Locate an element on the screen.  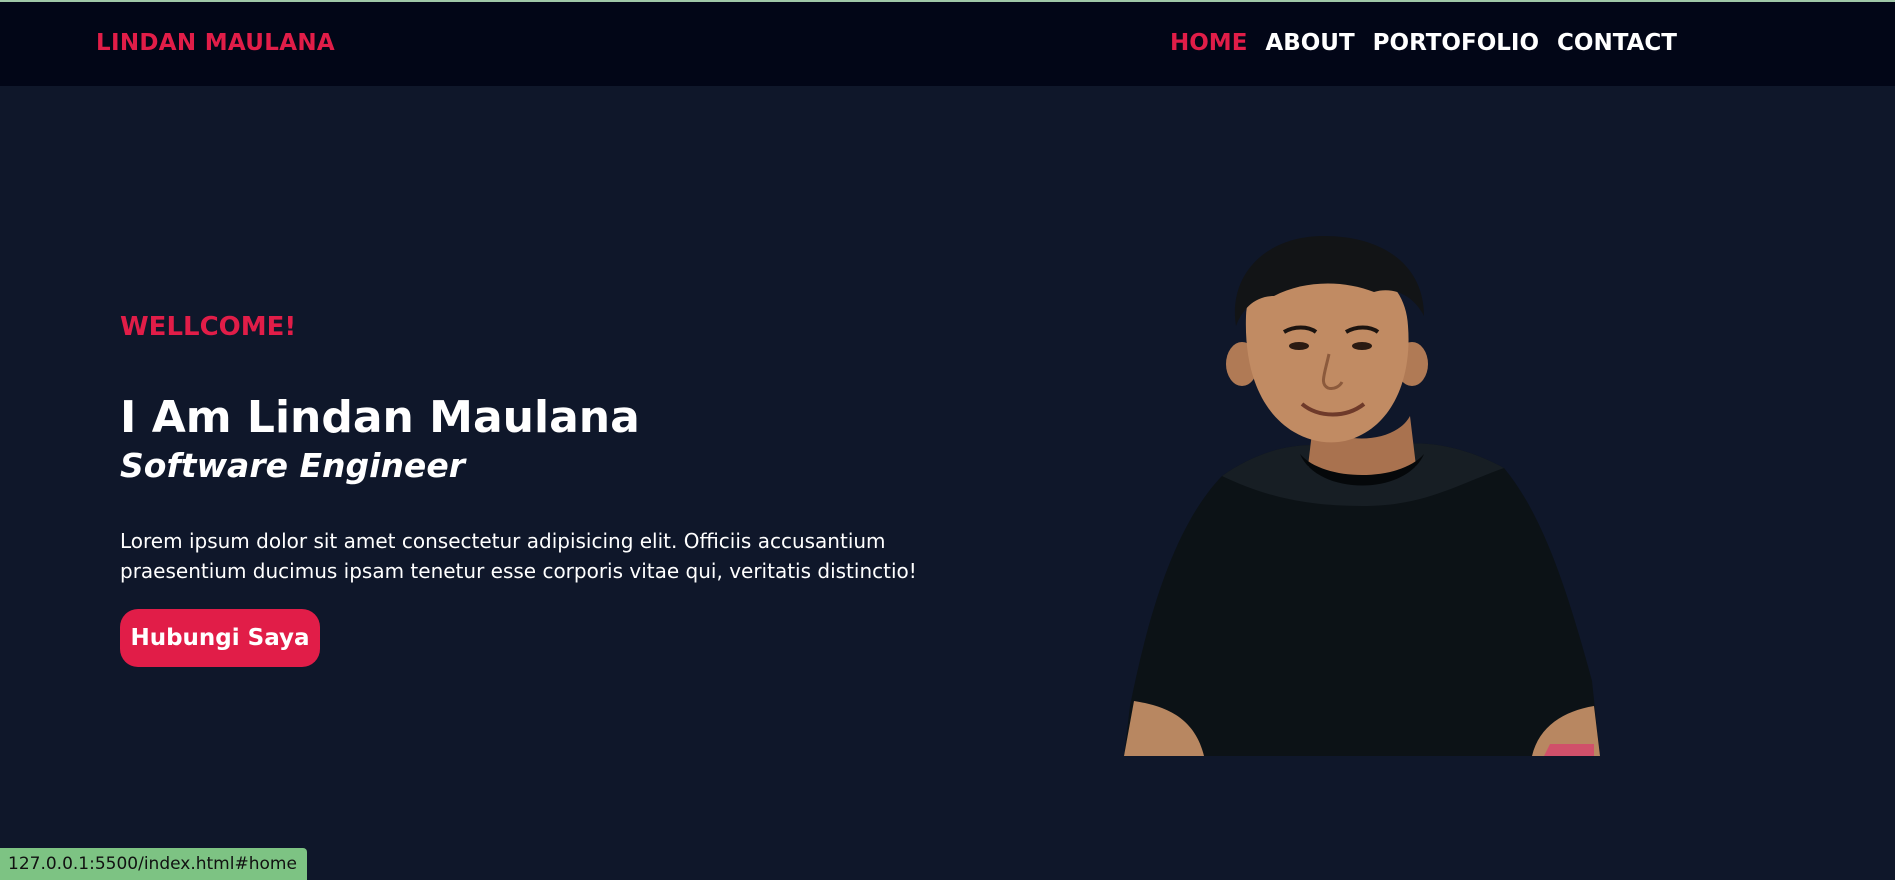
nav-links: HOME ABOUT PORTOFOLIO CONTACT is located at coordinates (1423, 43).